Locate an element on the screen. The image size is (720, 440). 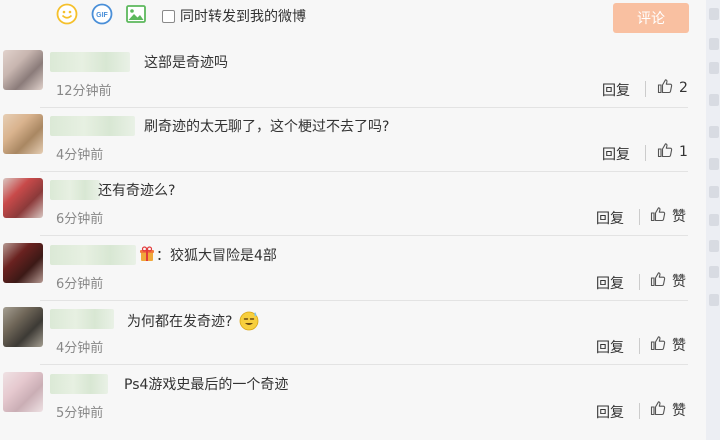
comment-item: Ps4游戏史最后的一个奇迹 5分钟前 回复 赞 is located at coordinates (353, 398).